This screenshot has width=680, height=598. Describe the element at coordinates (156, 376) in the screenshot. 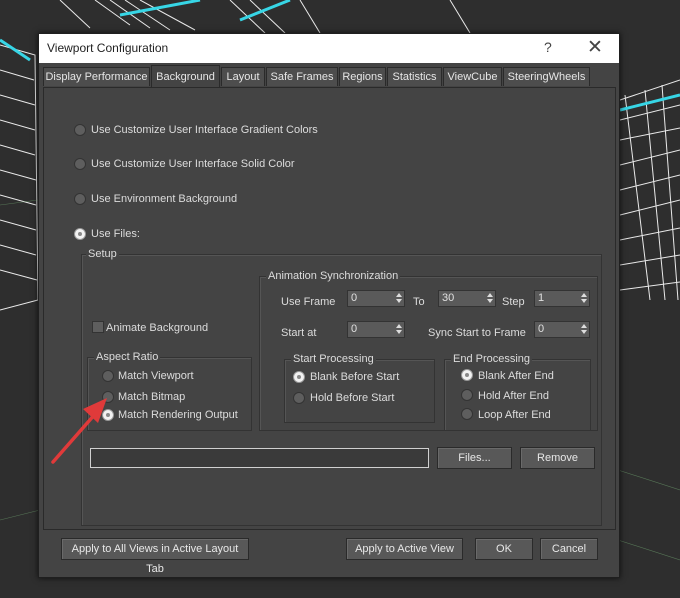

I see `radio-match-viewport-label: Match Viewport` at that location.